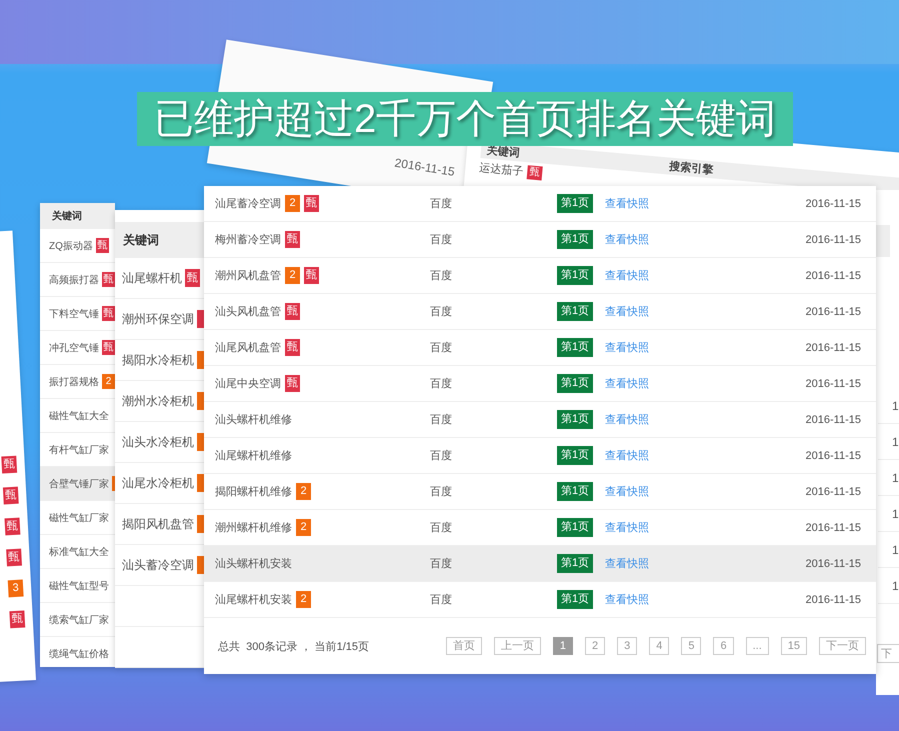 The height and width of the screenshot is (731, 899). What do you see at coordinates (248, 239) in the screenshot?
I see `keyword-cell-text: 梅州蓄冷空调` at bounding box center [248, 239].